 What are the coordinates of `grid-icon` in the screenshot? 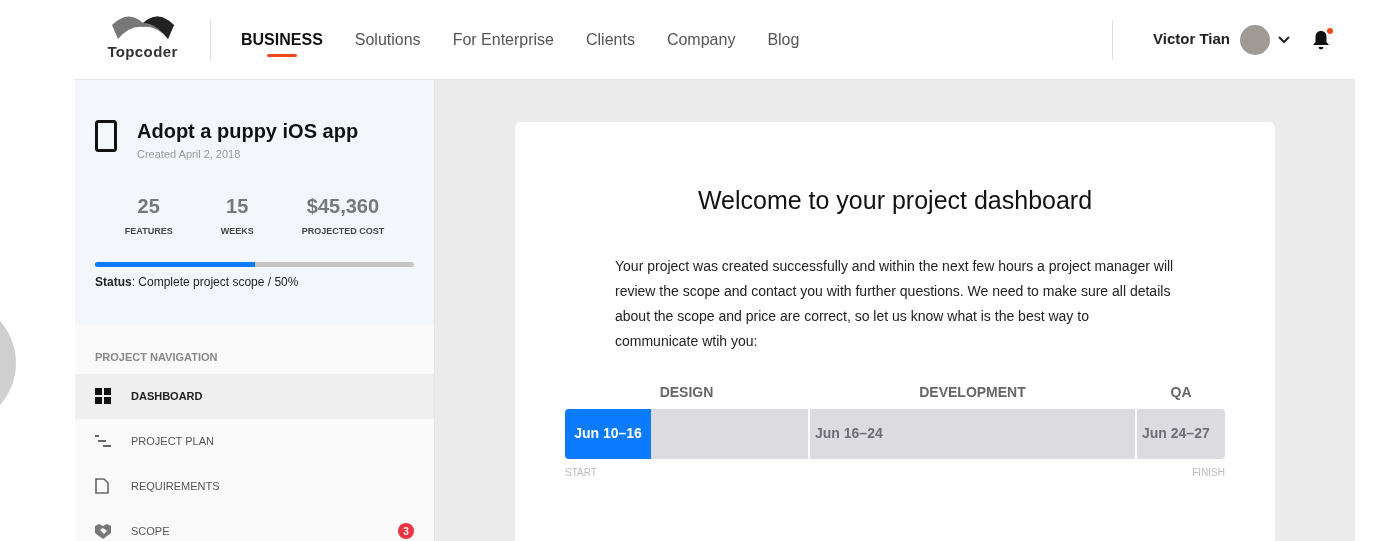 It's located at (103, 396).